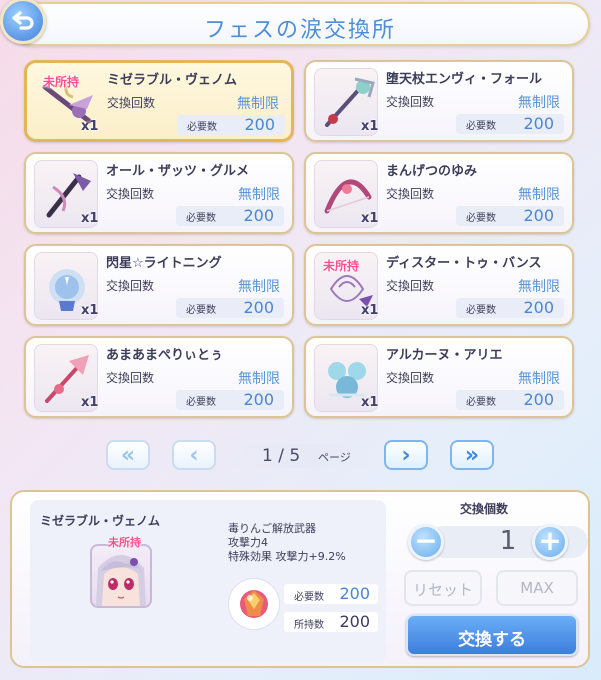 The height and width of the screenshot is (680, 601). I want to click on increase-button: +, so click(550, 542).